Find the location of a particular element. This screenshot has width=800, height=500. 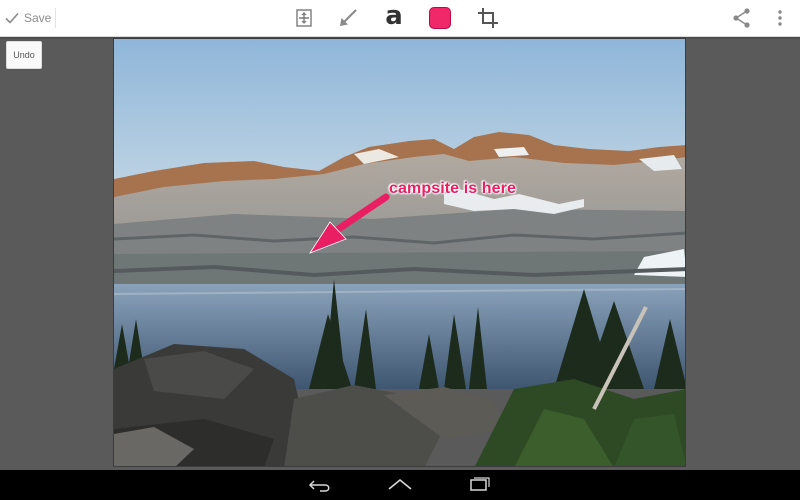

top-toolbar: Save a is located at coordinates (400, 18).